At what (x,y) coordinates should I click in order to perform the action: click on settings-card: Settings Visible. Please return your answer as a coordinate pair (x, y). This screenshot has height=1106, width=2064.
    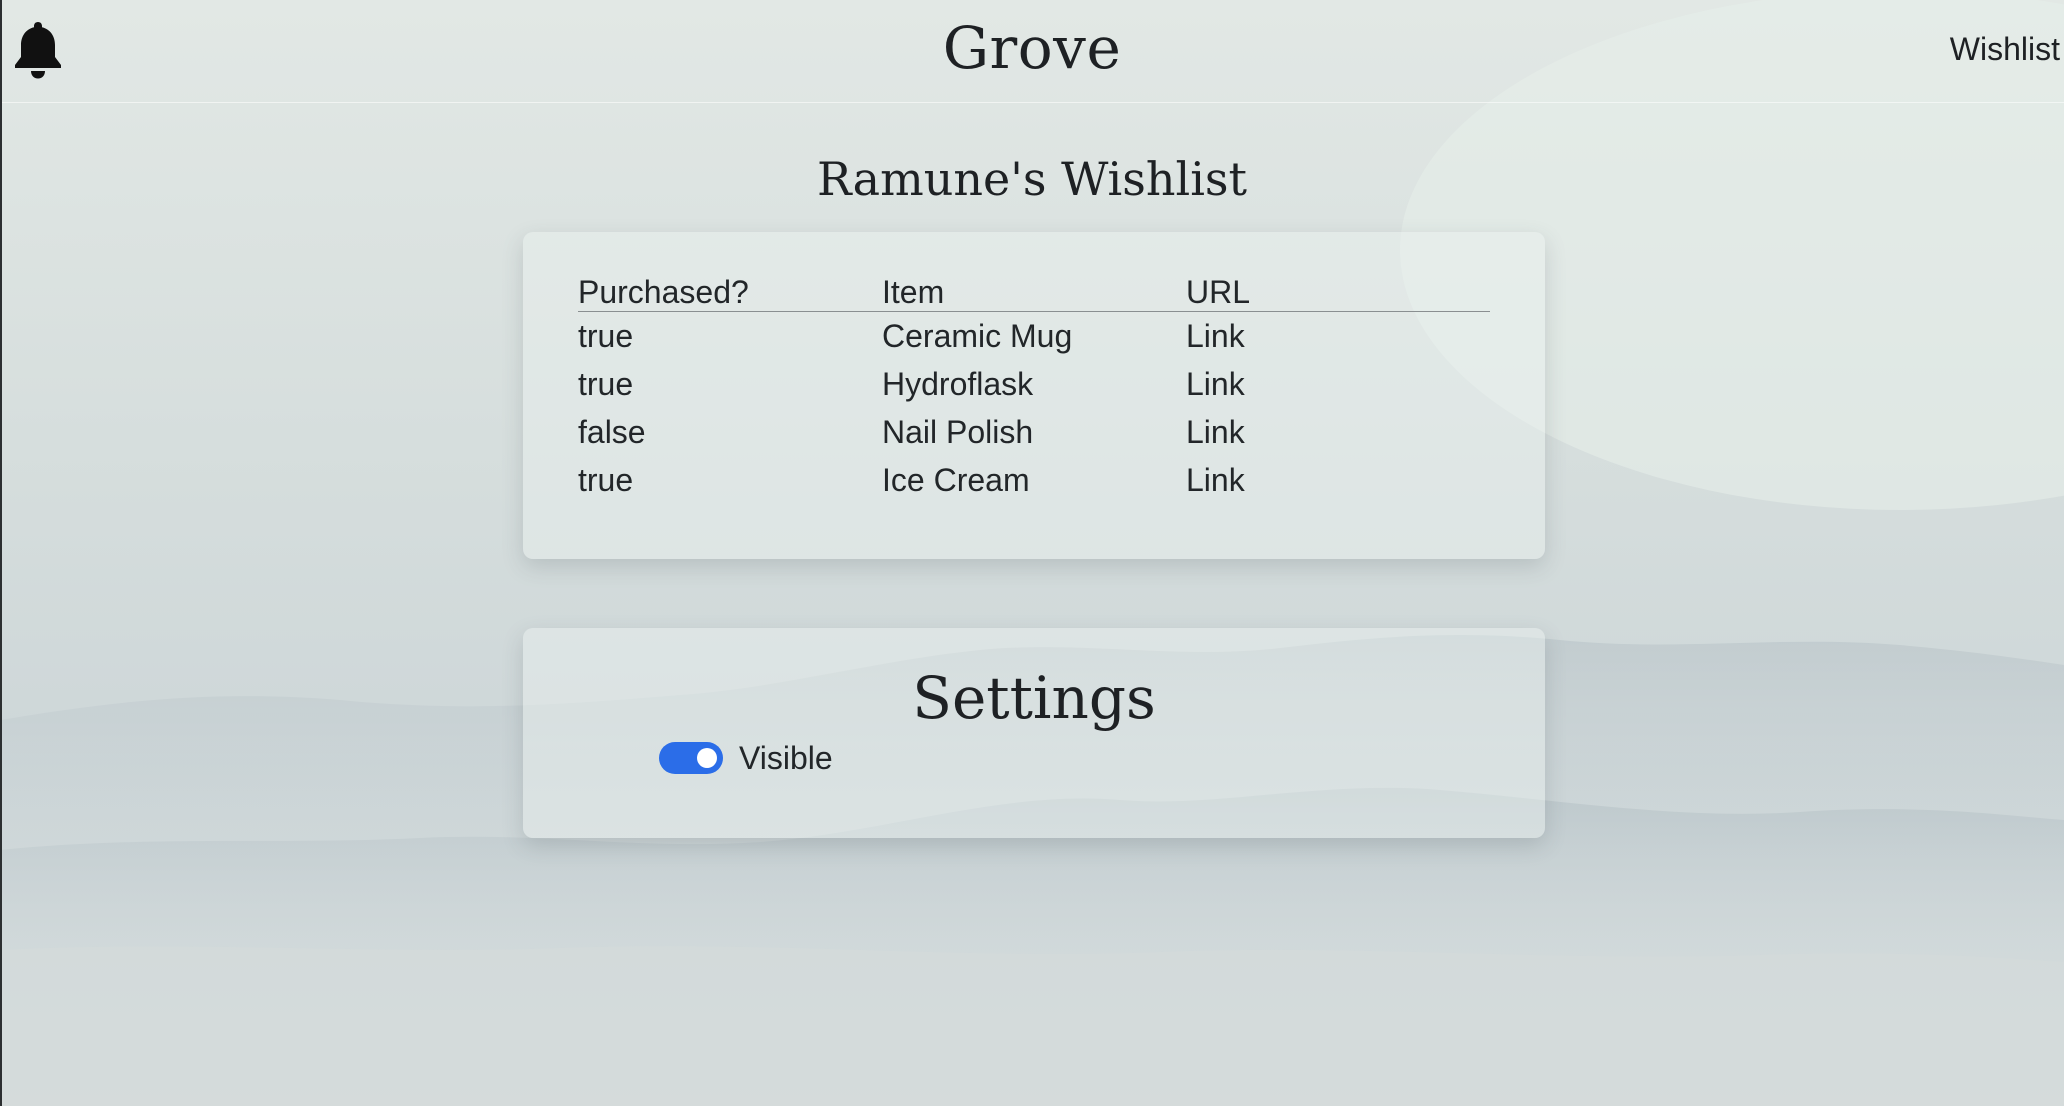
    Looking at the image, I should click on (1034, 733).